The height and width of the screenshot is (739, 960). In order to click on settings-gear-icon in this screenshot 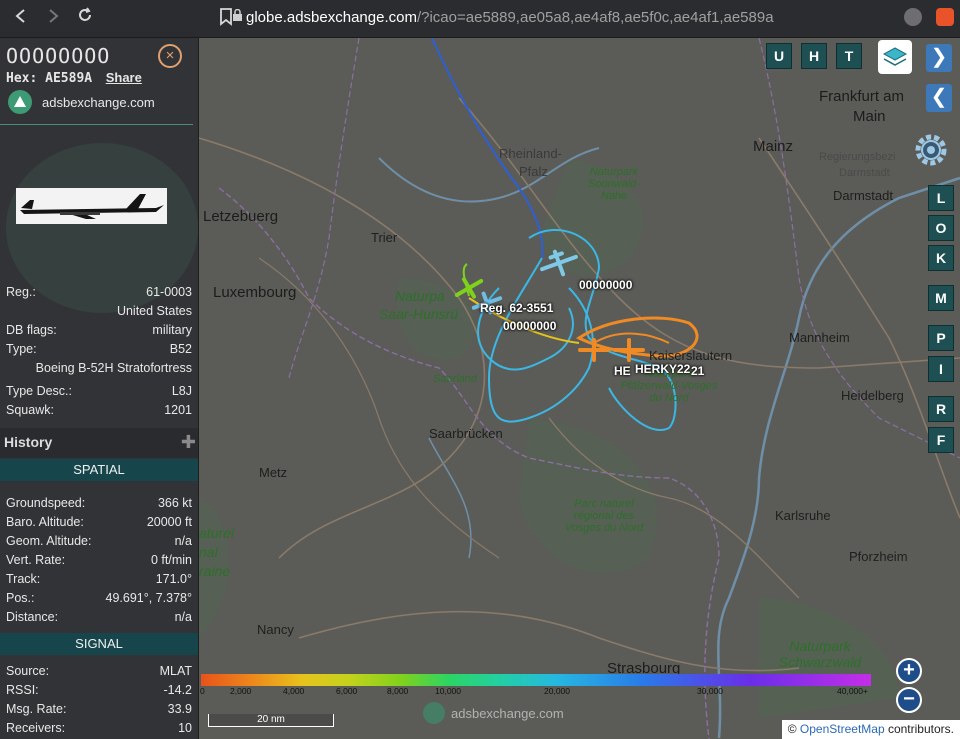, I will do `click(931, 150)`.